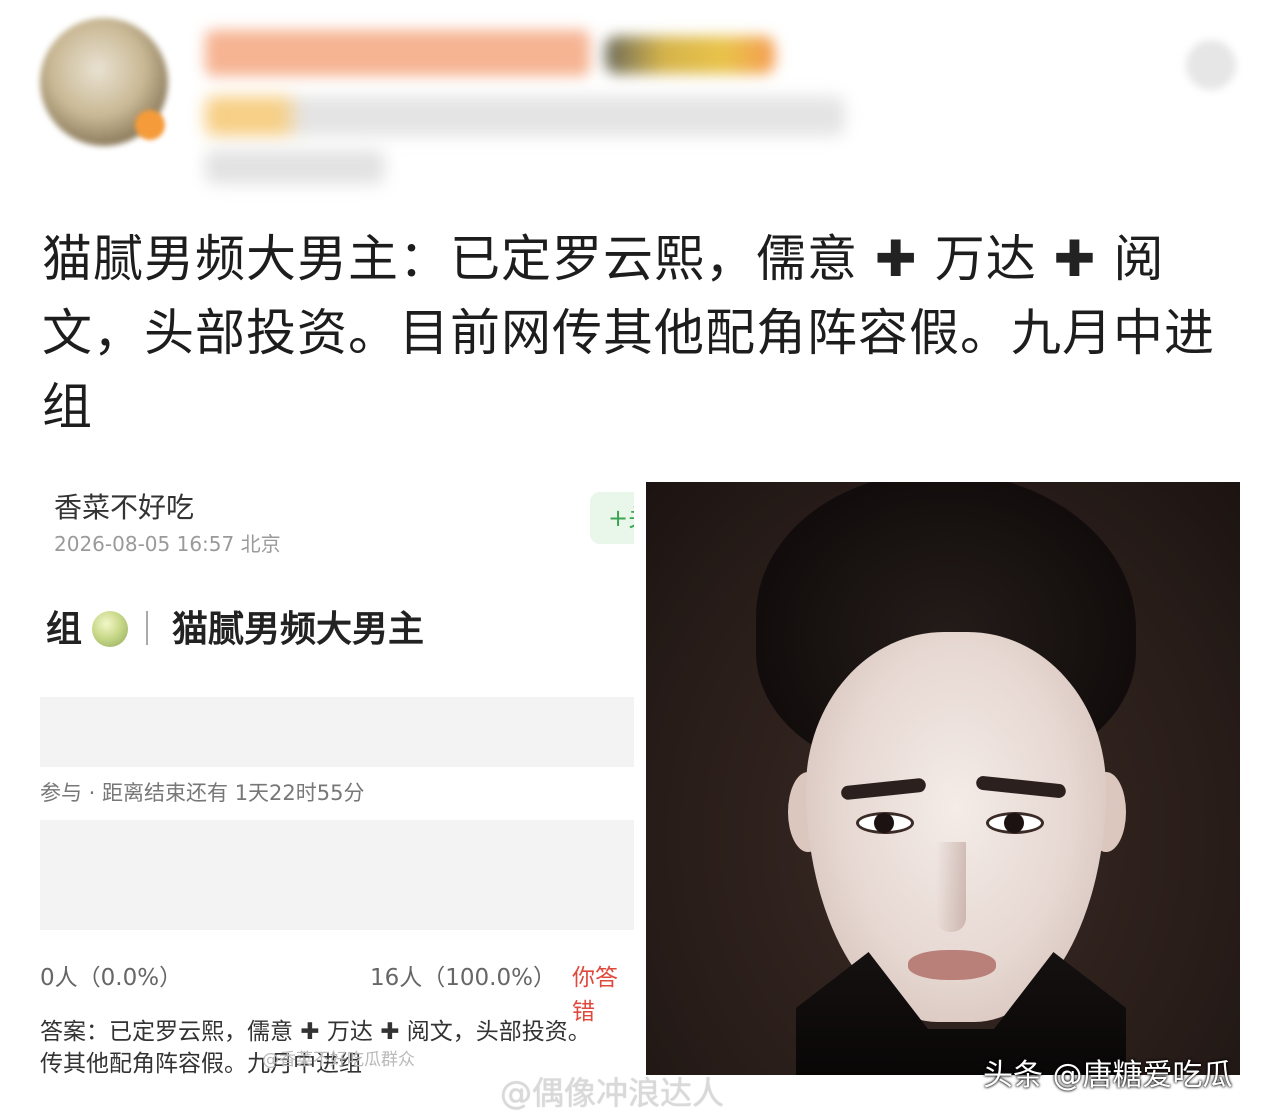 This screenshot has width=1280, height=1117. I want to click on poll-title: 组 猫腻男频大男主, so click(235, 626).